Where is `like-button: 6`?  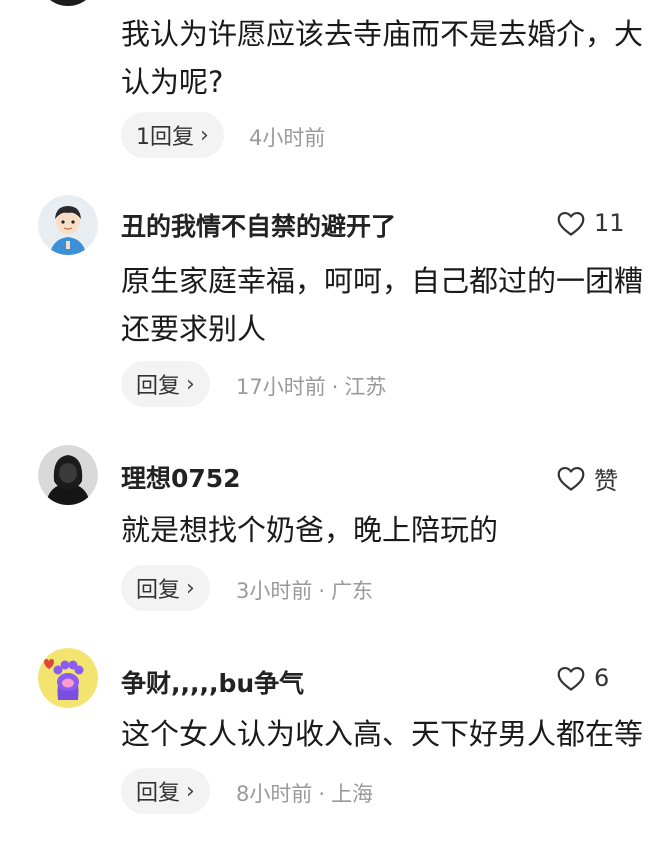 like-button: 6 is located at coordinates (582, 678).